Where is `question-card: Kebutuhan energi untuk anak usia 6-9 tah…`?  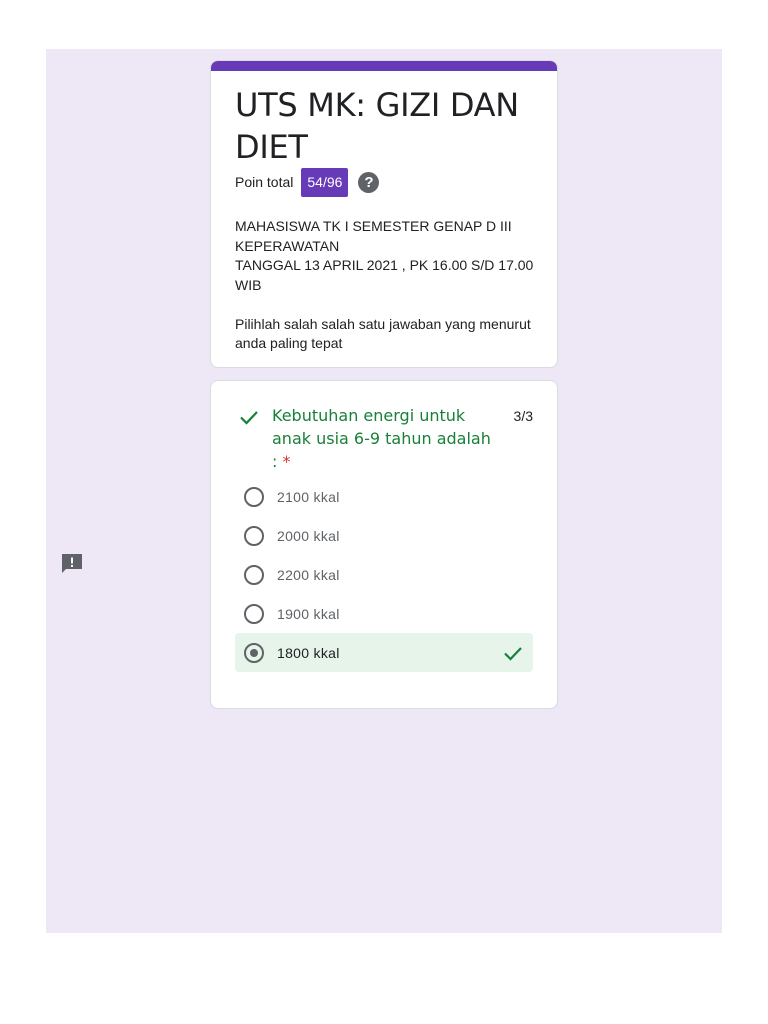 question-card: Kebutuhan energi untuk anak usia 6-9 tah… is located at coordinates (384, 544).